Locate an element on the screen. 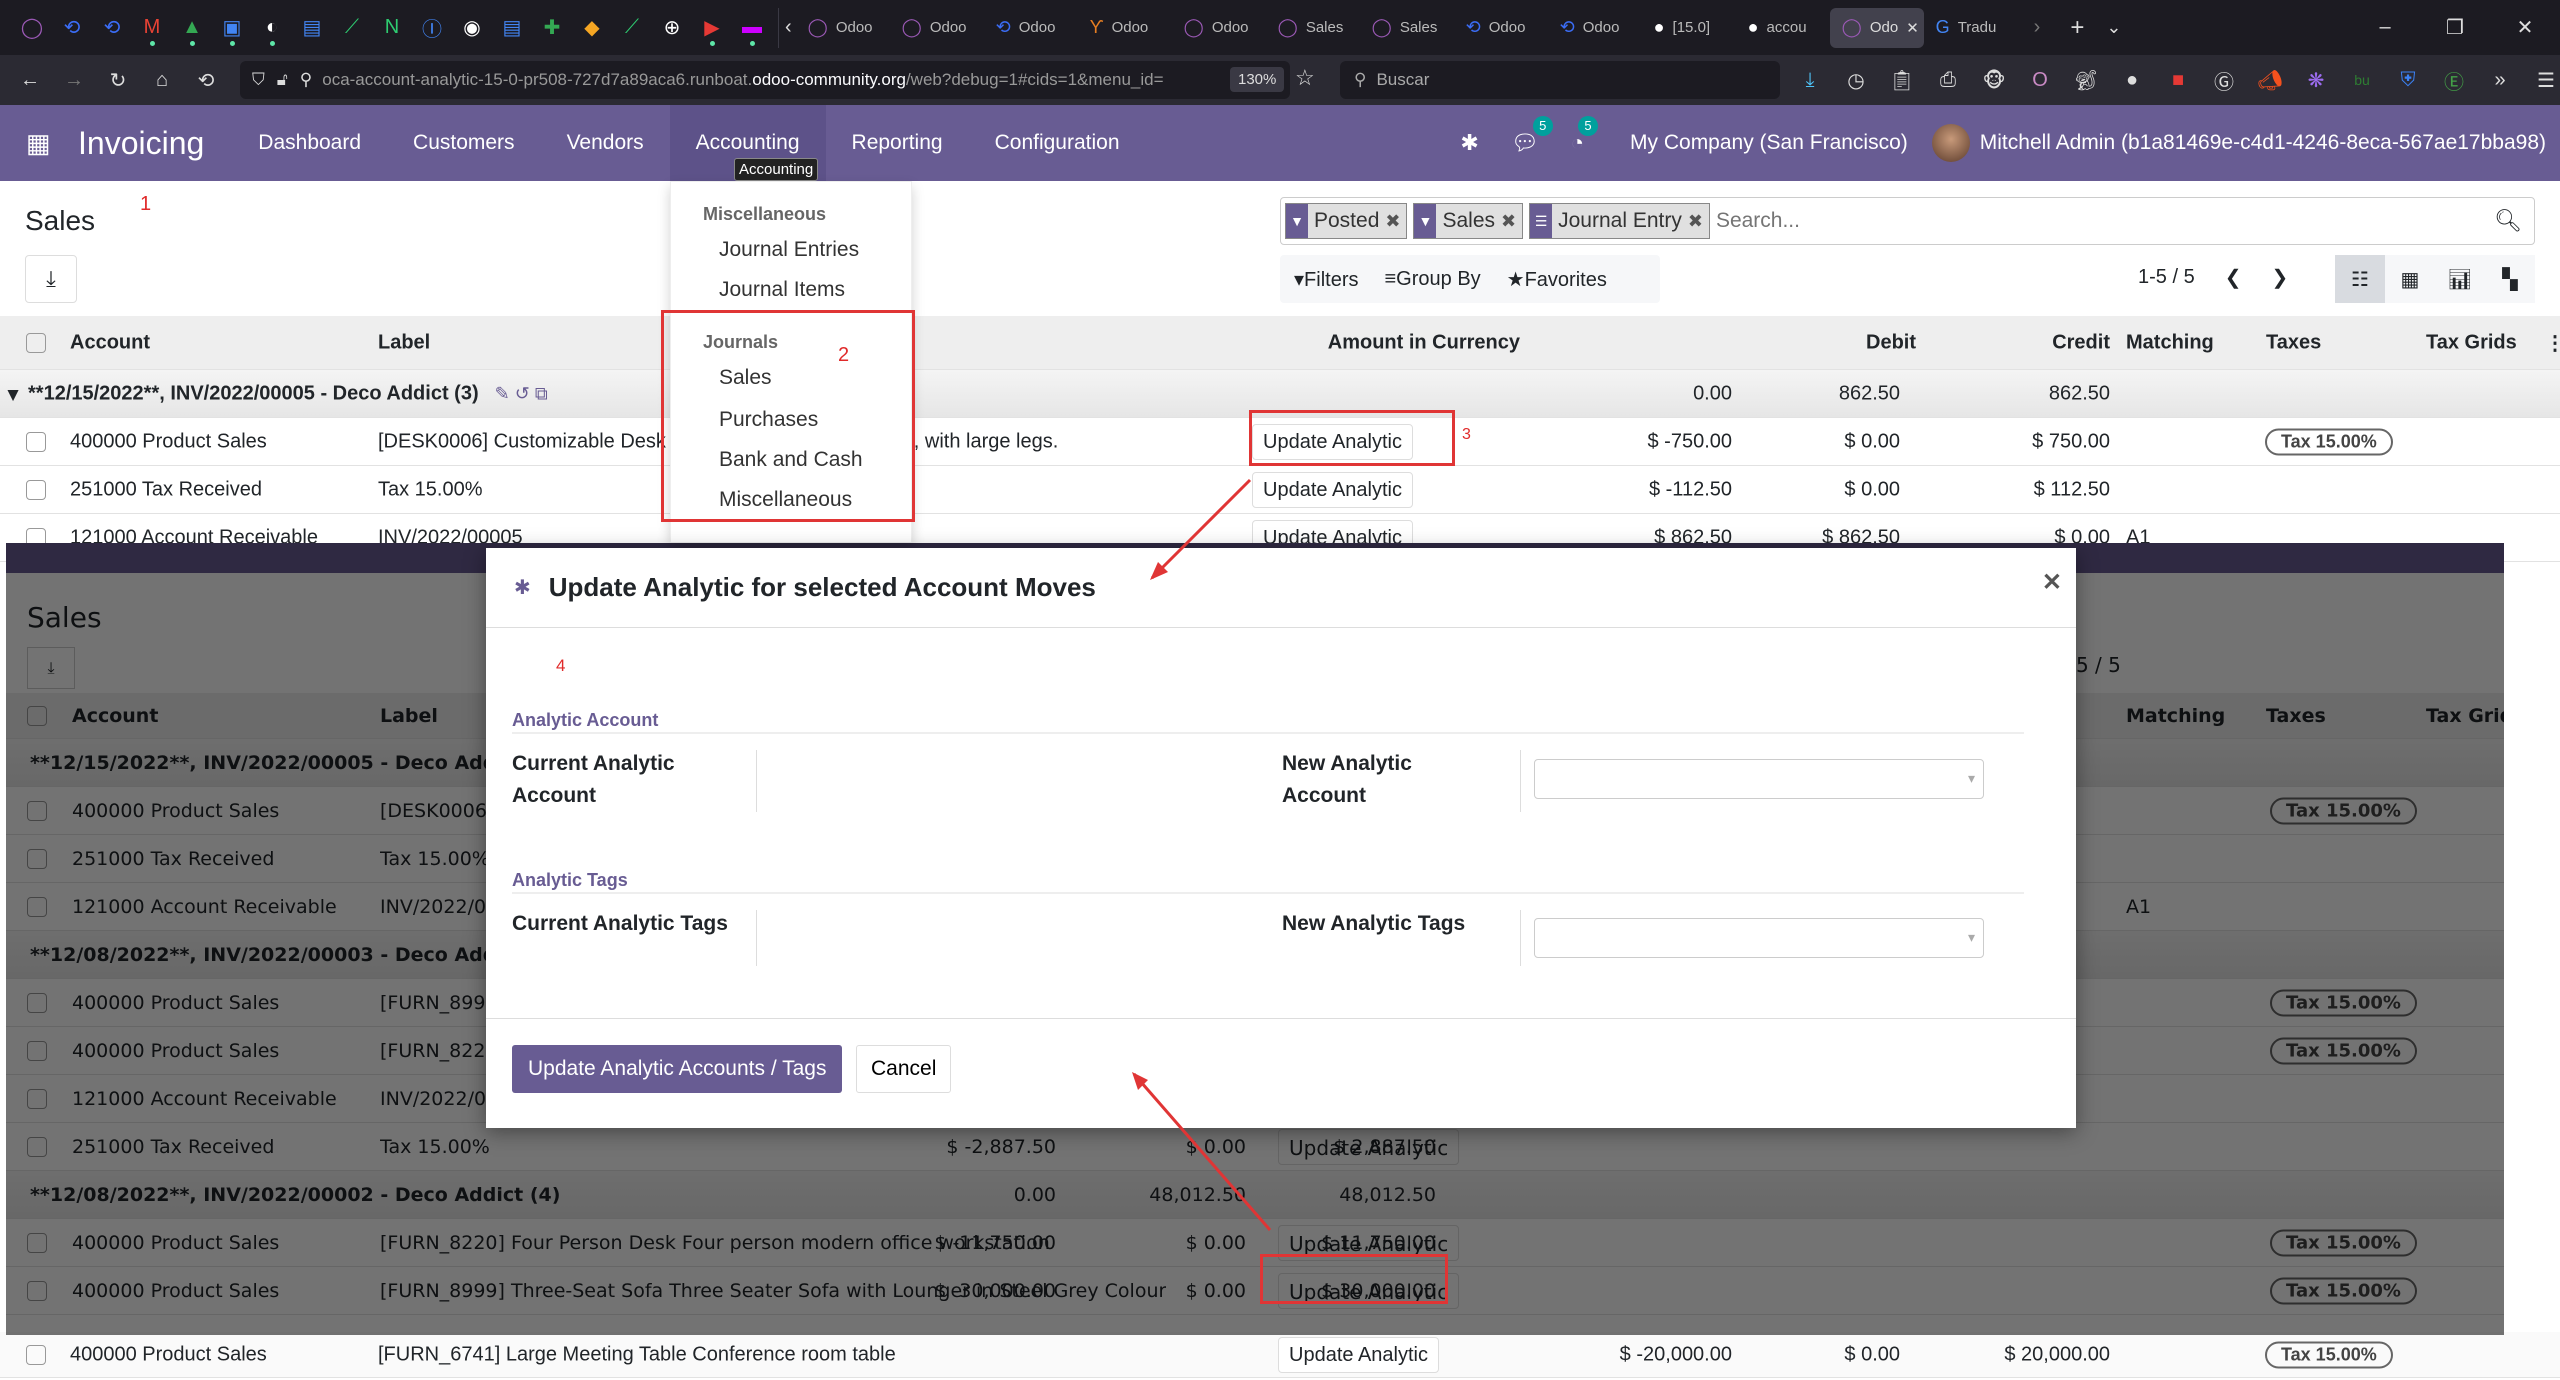  group-by-button: ≡Group By is located at coordinates (1433, 279).